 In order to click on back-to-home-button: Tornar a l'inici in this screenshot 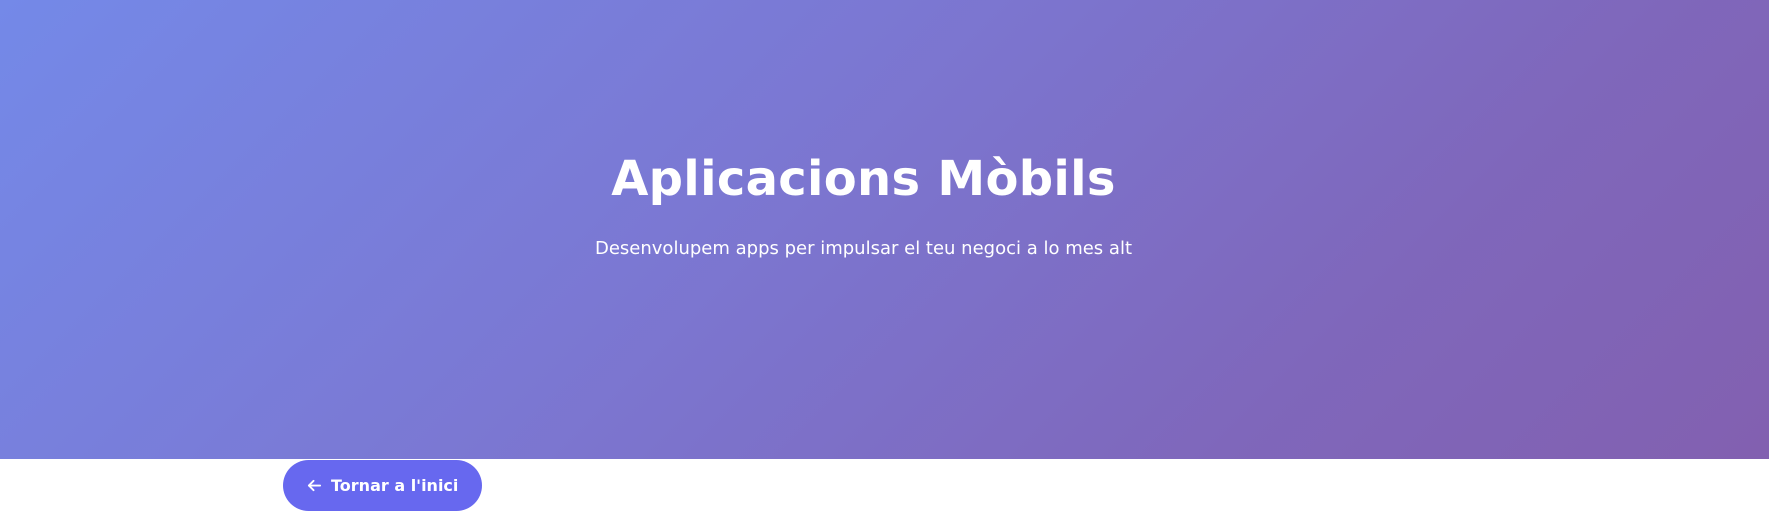, I will do `click(383, 485)`.